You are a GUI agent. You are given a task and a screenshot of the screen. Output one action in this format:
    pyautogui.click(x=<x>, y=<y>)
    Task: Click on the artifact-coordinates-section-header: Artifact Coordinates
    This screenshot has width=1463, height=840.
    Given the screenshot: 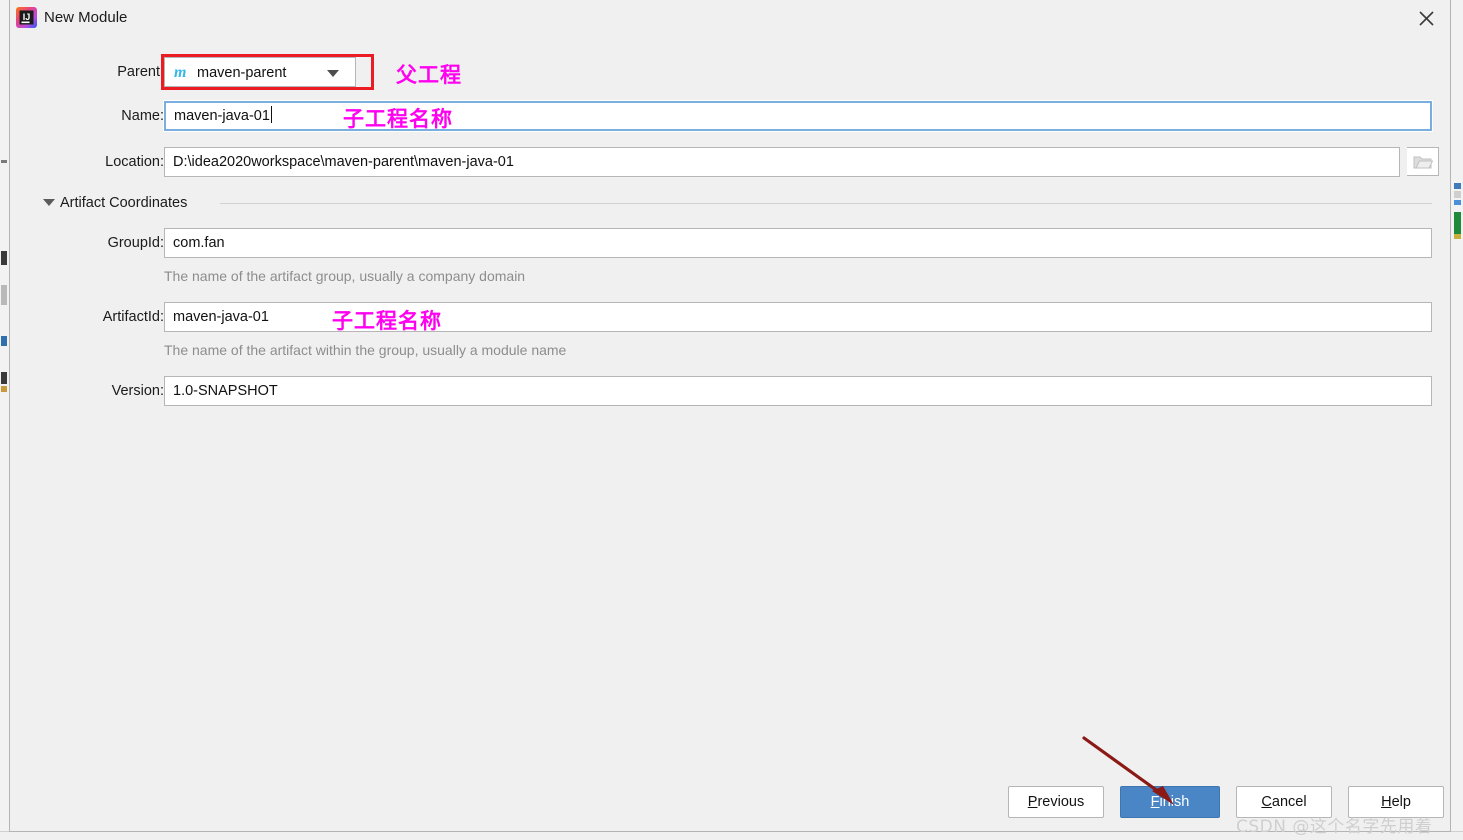 What is the action you would take?
    pyautogui.click(x=731, y=203)
    